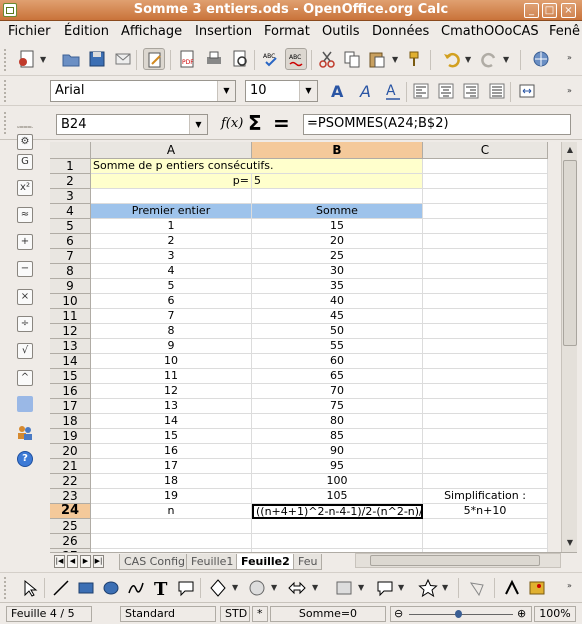 This screenshot has width=582, height=624. Describe the element at coordinates (308, 91) in the screenshot. I see `font-size-dropdown-arrow: ▼` at that location.